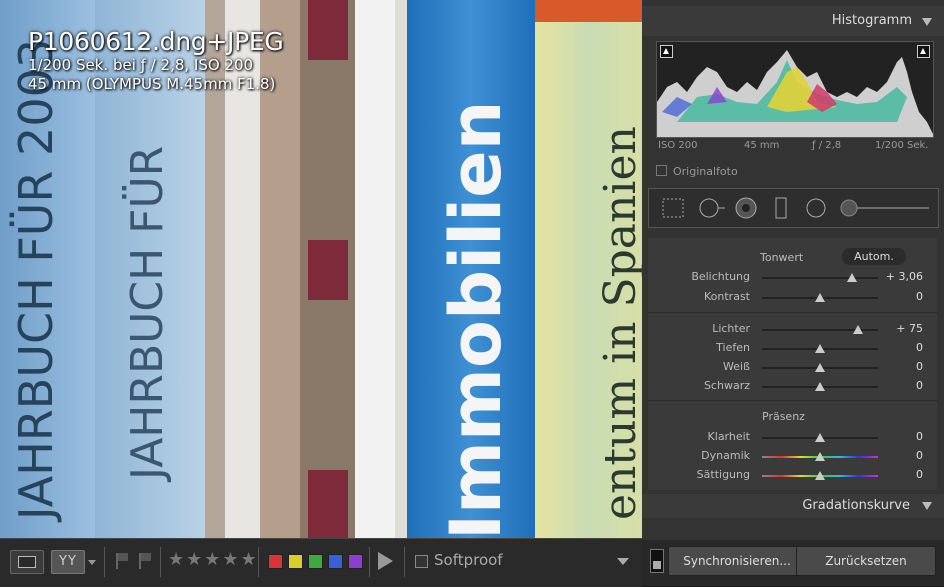 The height and width of the screenshot is (587, 944). I want to click on slider-label: Tiefen, so click(733, 347).